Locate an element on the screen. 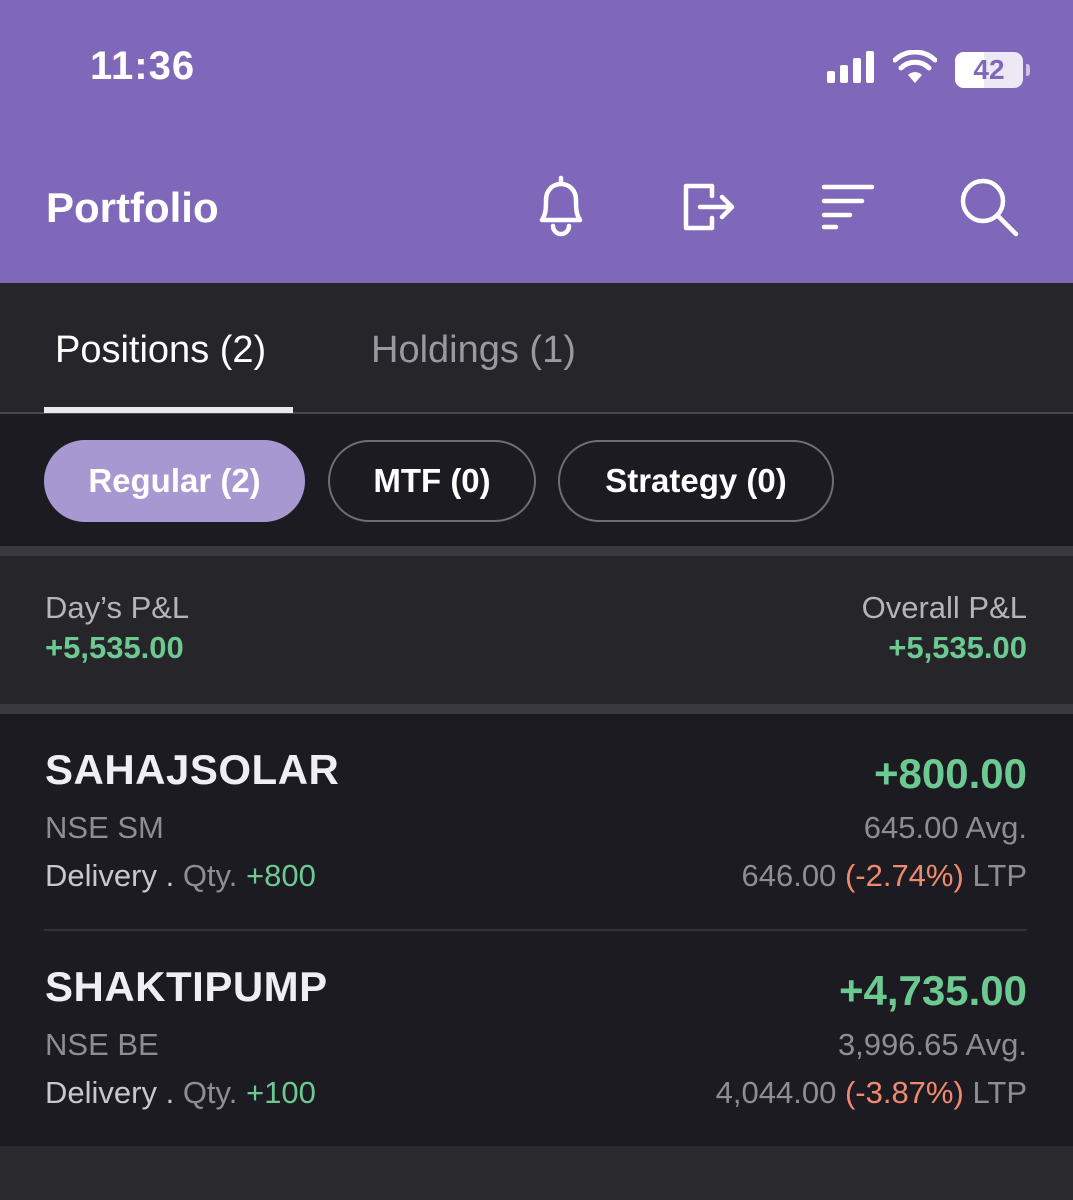 This screenshot has width=1073, height=1200. overall-pnl-label: Overall P&L is located at coordinates (944, 607).